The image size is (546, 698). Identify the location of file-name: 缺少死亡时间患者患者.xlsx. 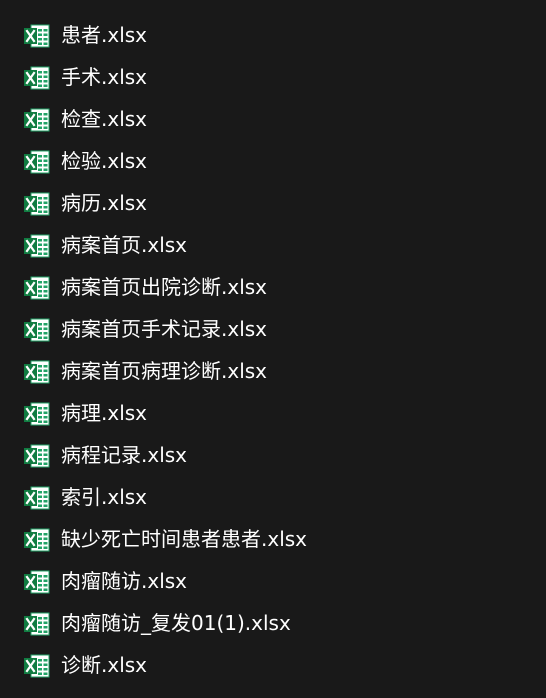
(184, 539).